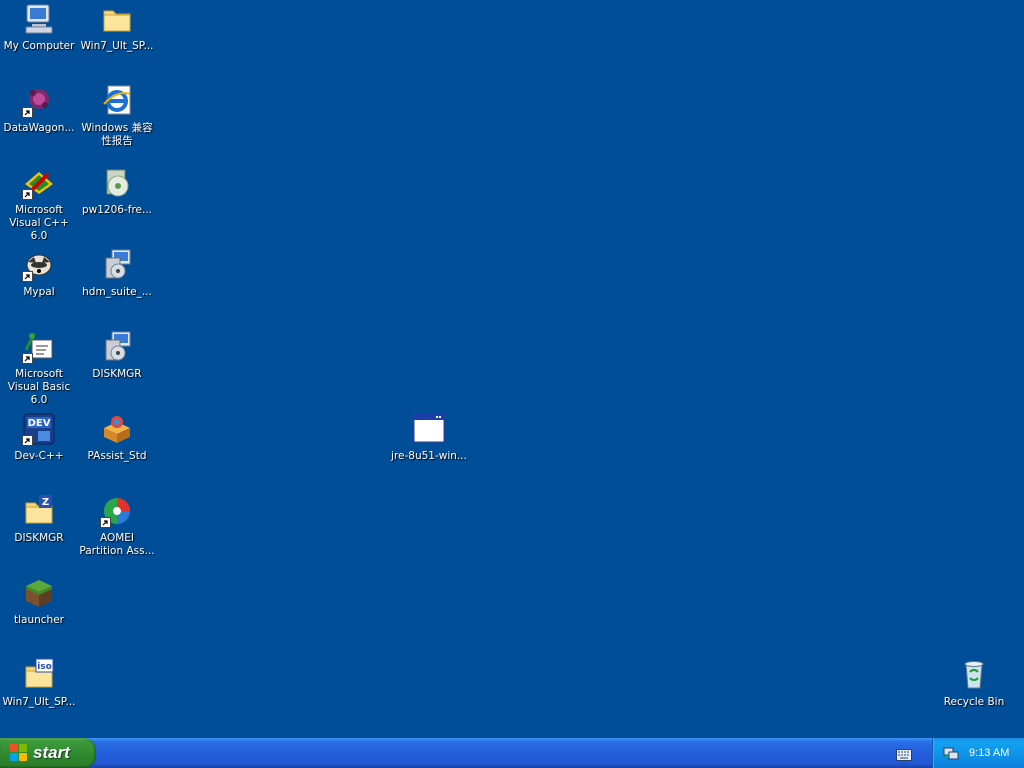 The width and height of the screenshot is (1024, 768). I want to click on computer-icon, so click(39, 19).